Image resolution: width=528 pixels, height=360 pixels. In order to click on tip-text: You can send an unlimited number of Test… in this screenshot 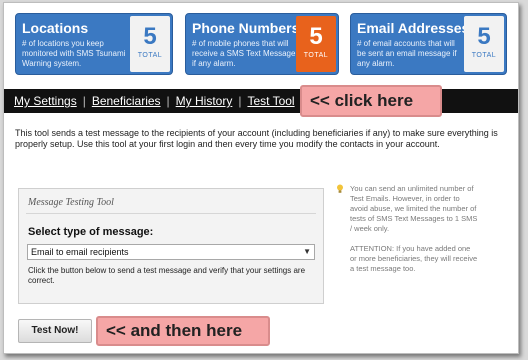, I will do `click(414, 234)`.